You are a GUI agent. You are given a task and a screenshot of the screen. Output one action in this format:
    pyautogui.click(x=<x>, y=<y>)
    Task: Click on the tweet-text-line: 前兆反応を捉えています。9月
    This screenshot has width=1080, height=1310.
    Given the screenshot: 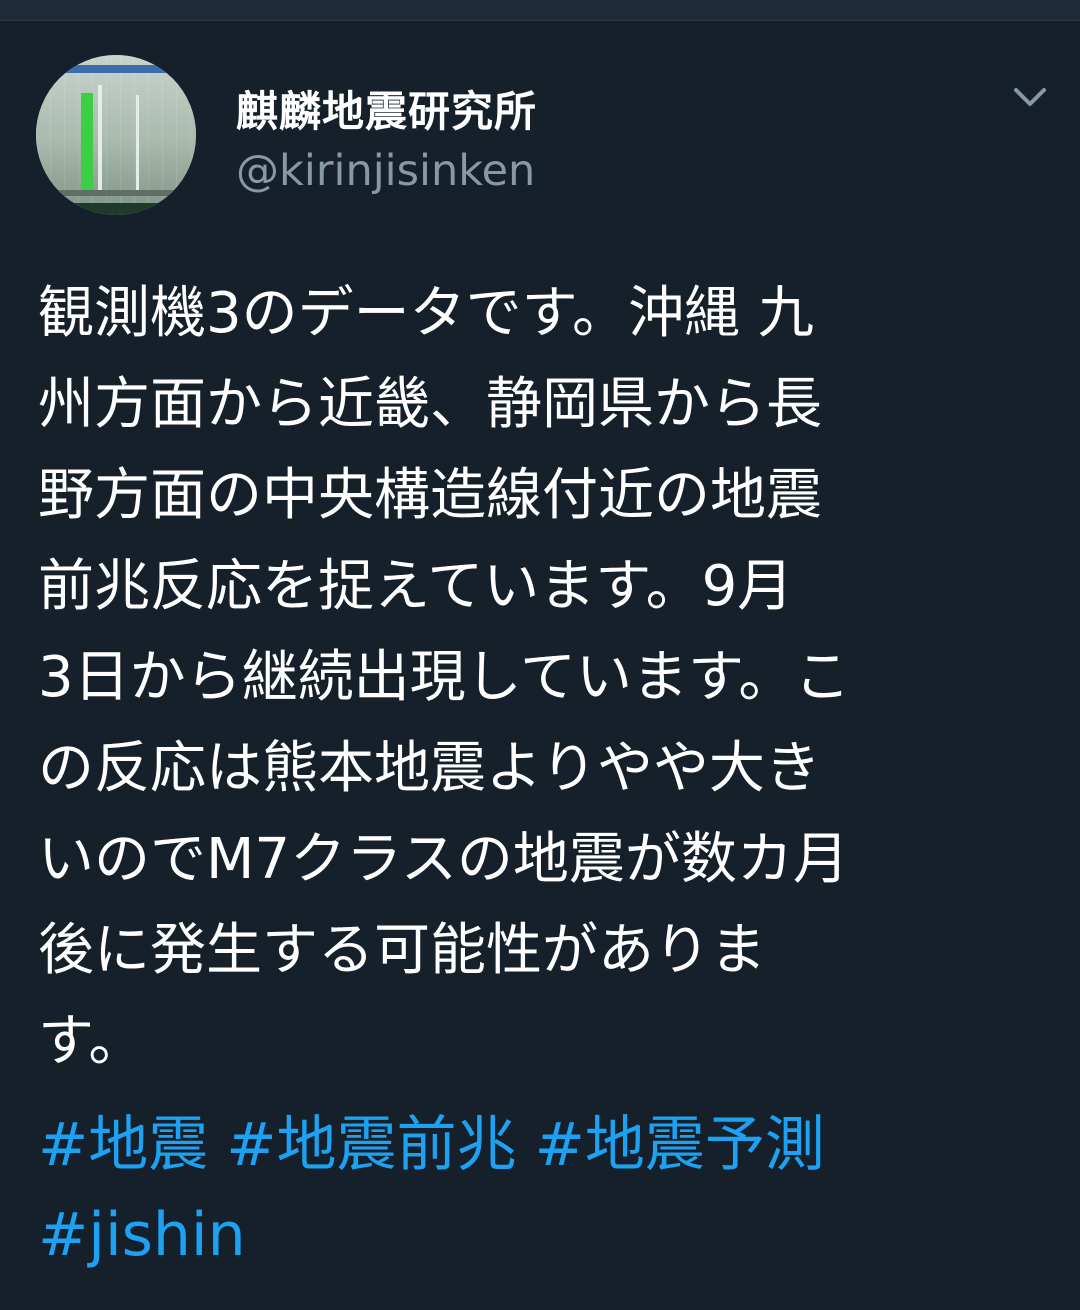 What is the action you would take?
    pyautogui.click(x=416, y=586)
    